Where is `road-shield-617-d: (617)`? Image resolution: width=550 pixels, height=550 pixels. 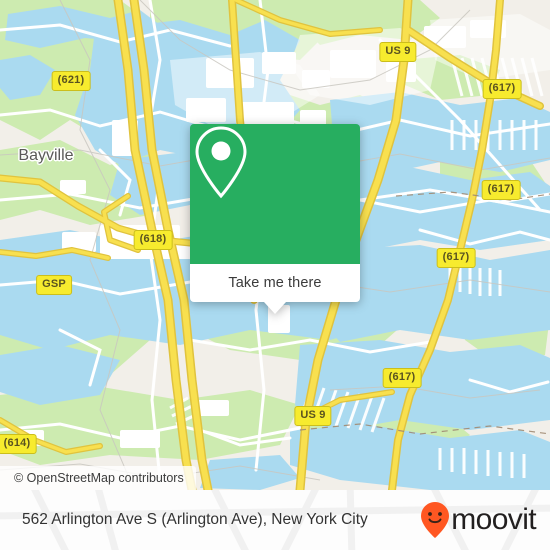 road-shield-617-d: (617) is located at coordinates (402, 378).